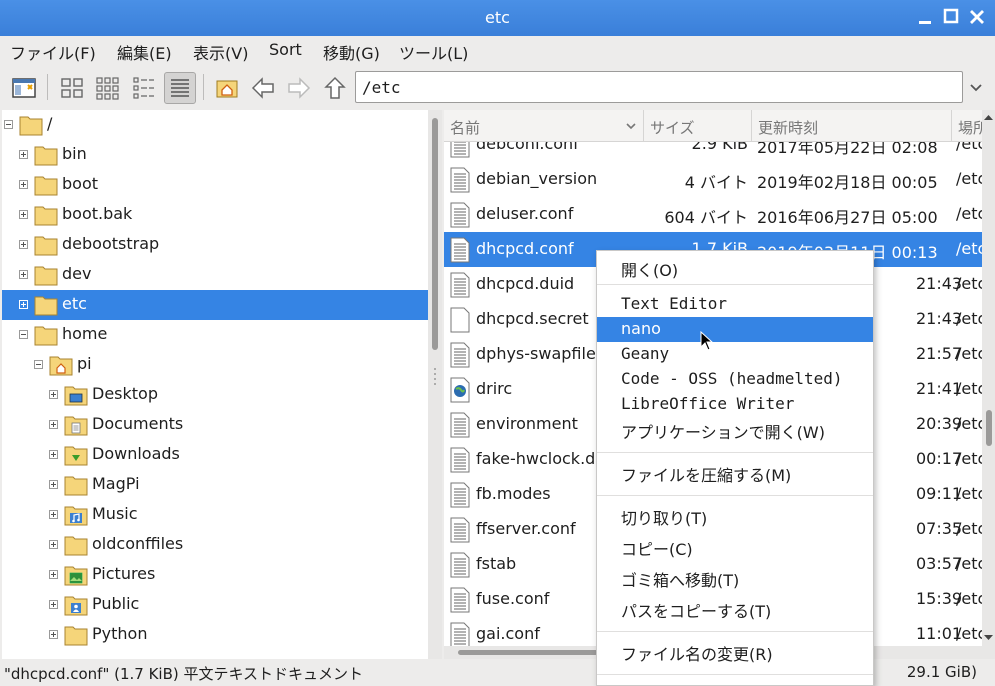  I want to click on tree-item: Python, so click(215, 635).